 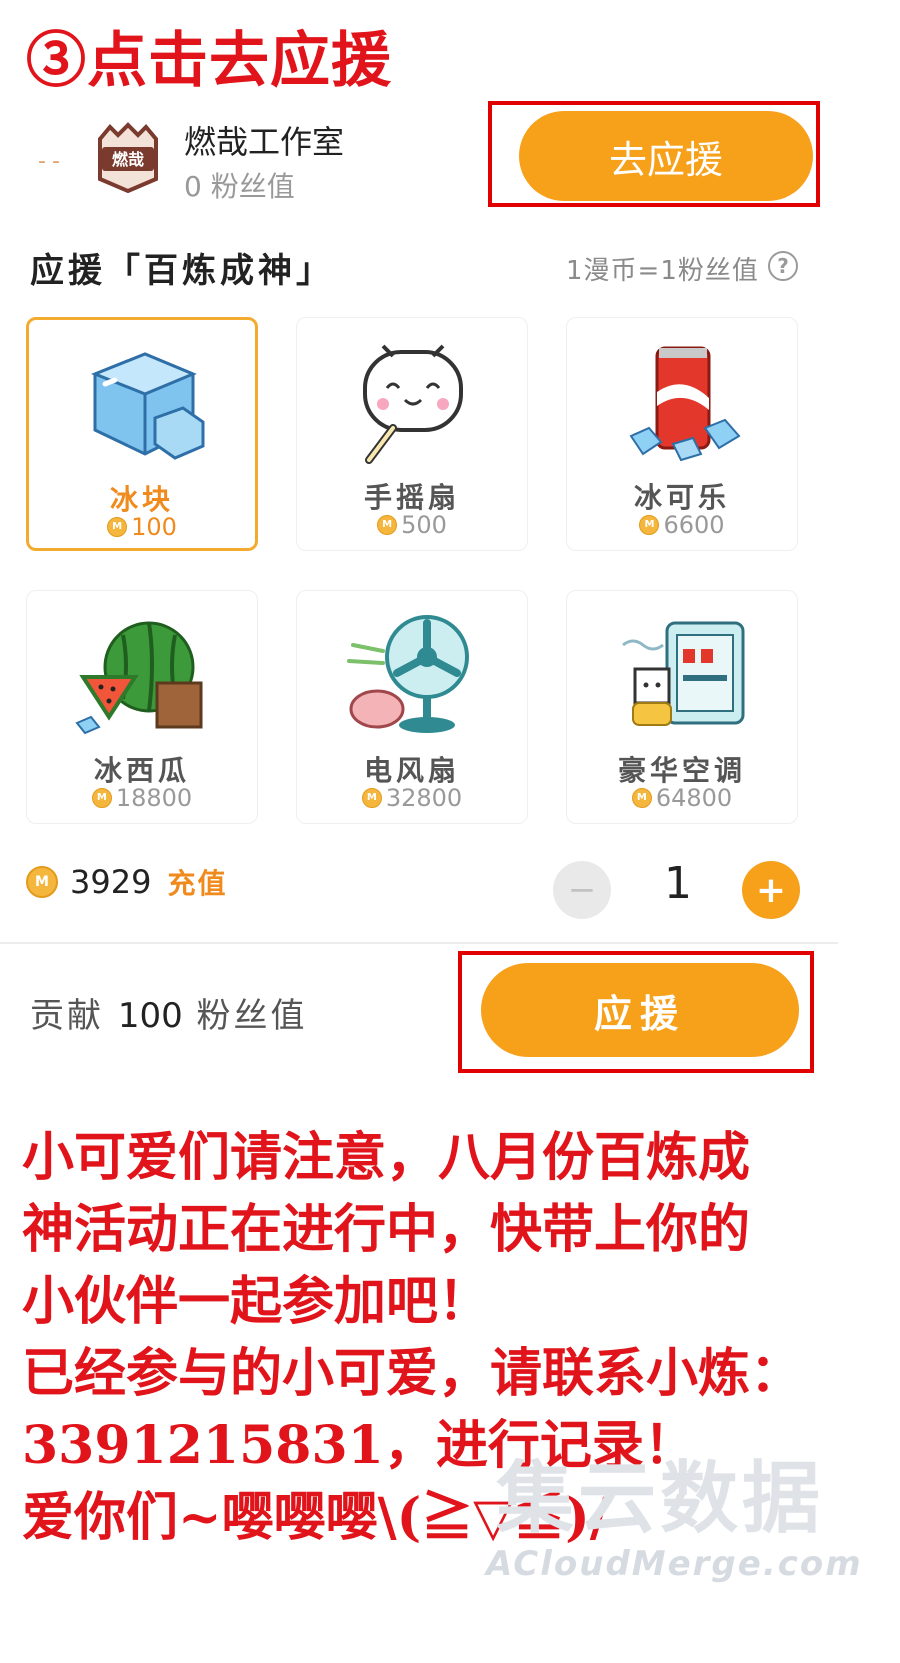 I want to click on gift-price: 100, so click(x=142, y=527).